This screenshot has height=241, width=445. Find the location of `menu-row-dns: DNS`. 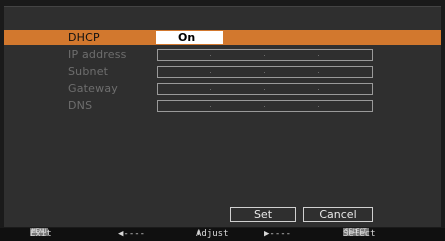

menu-row-dns: DNS is located at coordinates (222, 105).